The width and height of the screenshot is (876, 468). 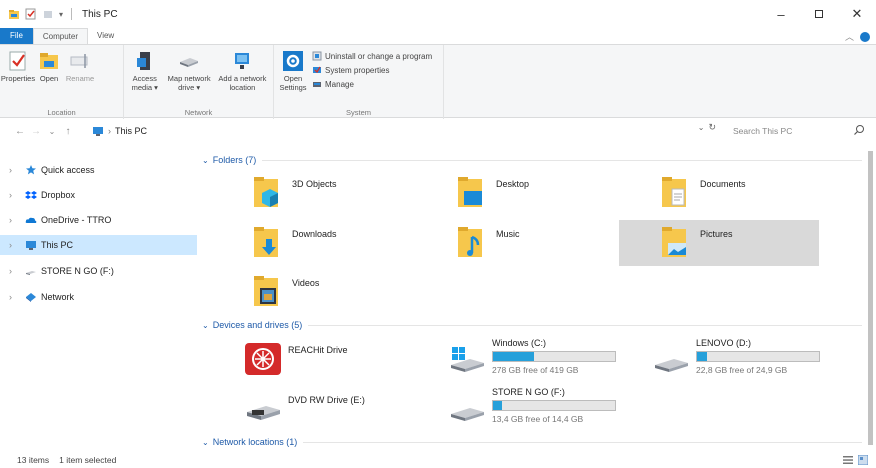 What do you see at coordinates (48, 14) in the screenshot?
I see `new-folder-icon` at bounding box center [48, 14].